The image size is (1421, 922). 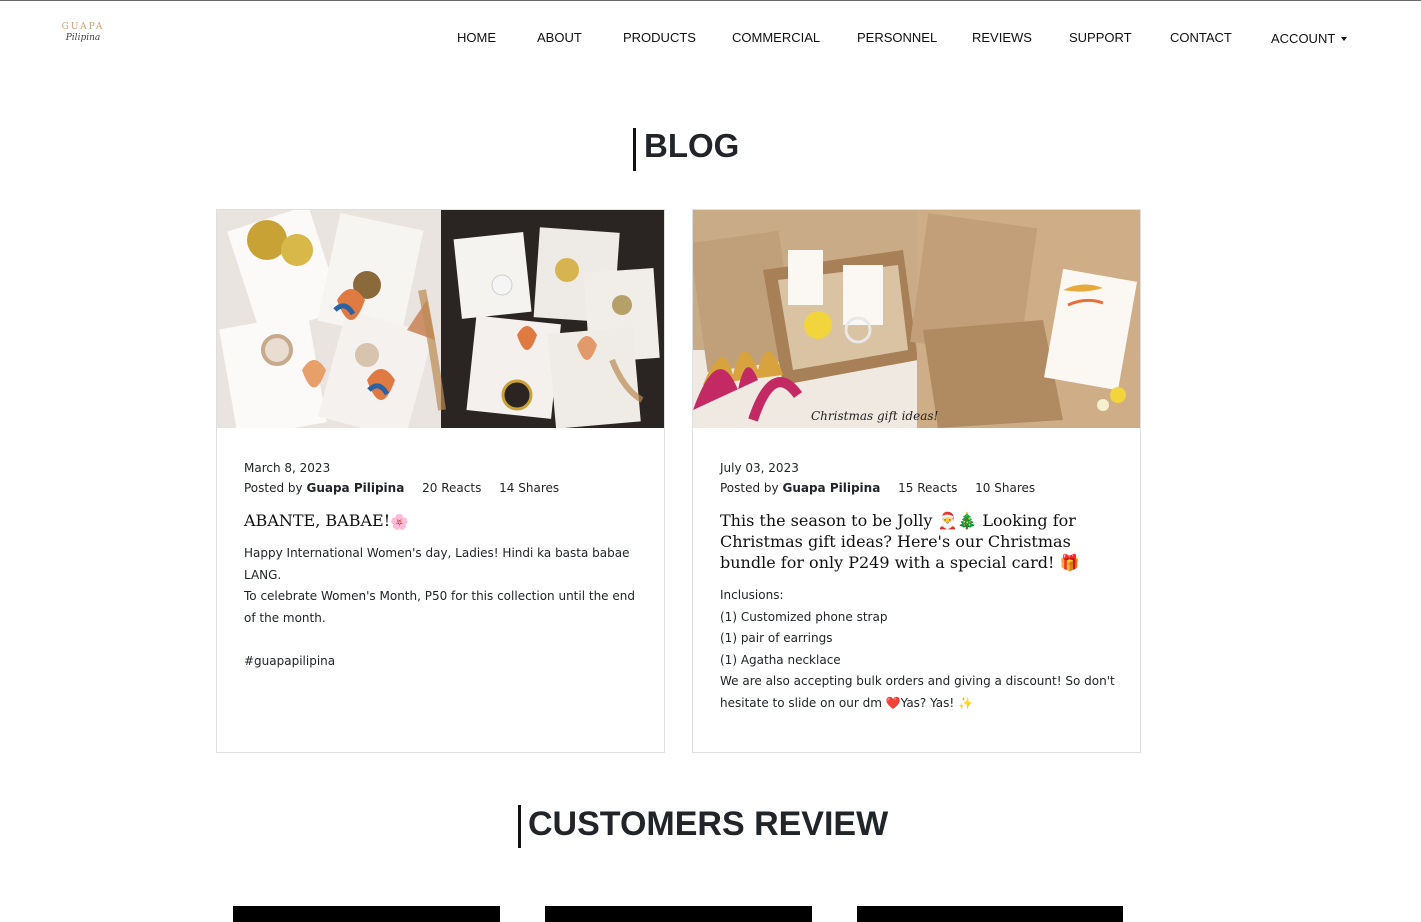 What do you see at coordinates (444, 640) in the screenshot?
I see `post-paragraph` at bounding box center [444, 640].